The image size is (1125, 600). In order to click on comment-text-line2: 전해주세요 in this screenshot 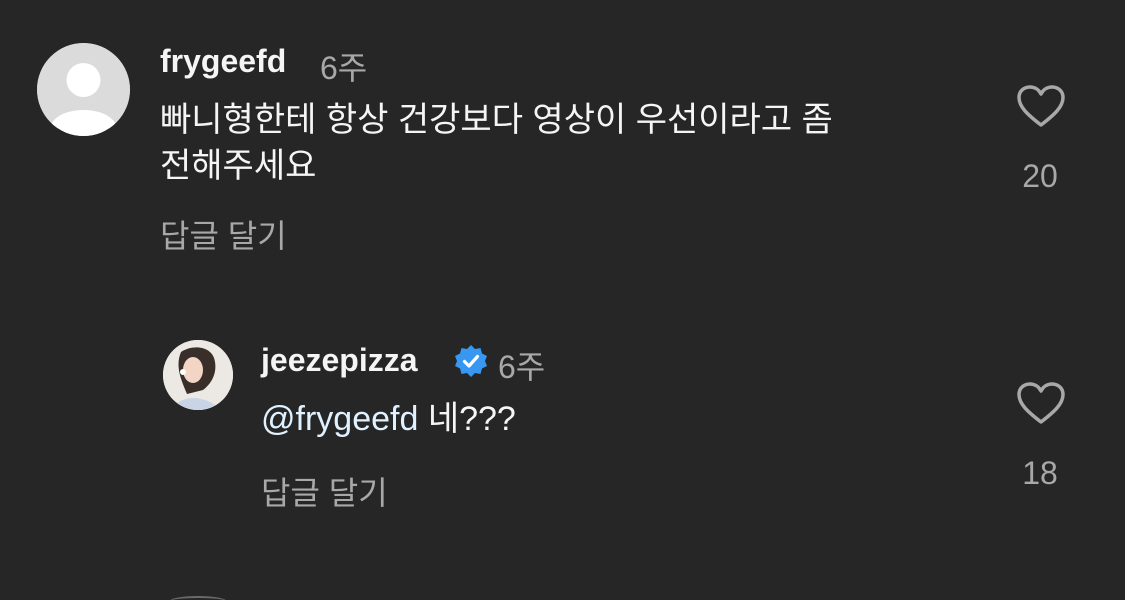, I will do `click(238, 166)`.